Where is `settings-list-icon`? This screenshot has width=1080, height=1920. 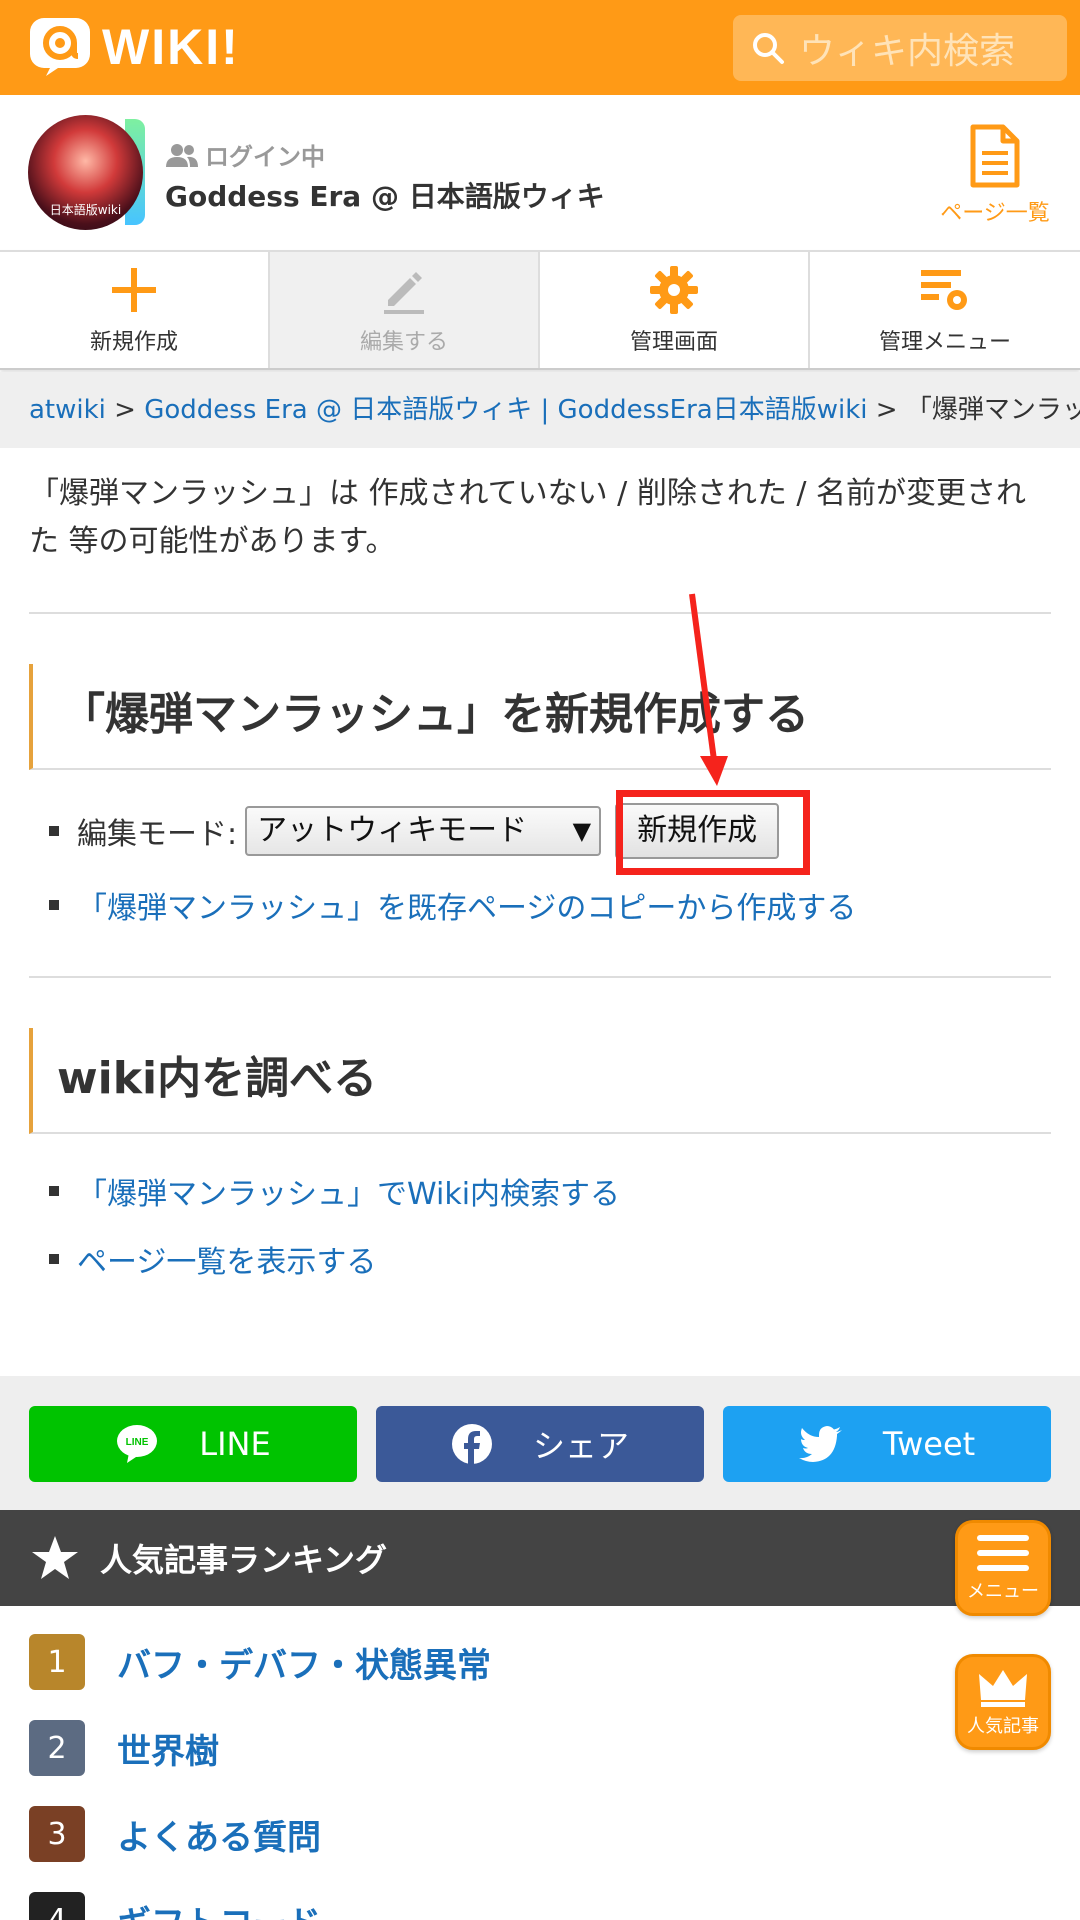
settings-list-icon is located at coordinates (944, 290).